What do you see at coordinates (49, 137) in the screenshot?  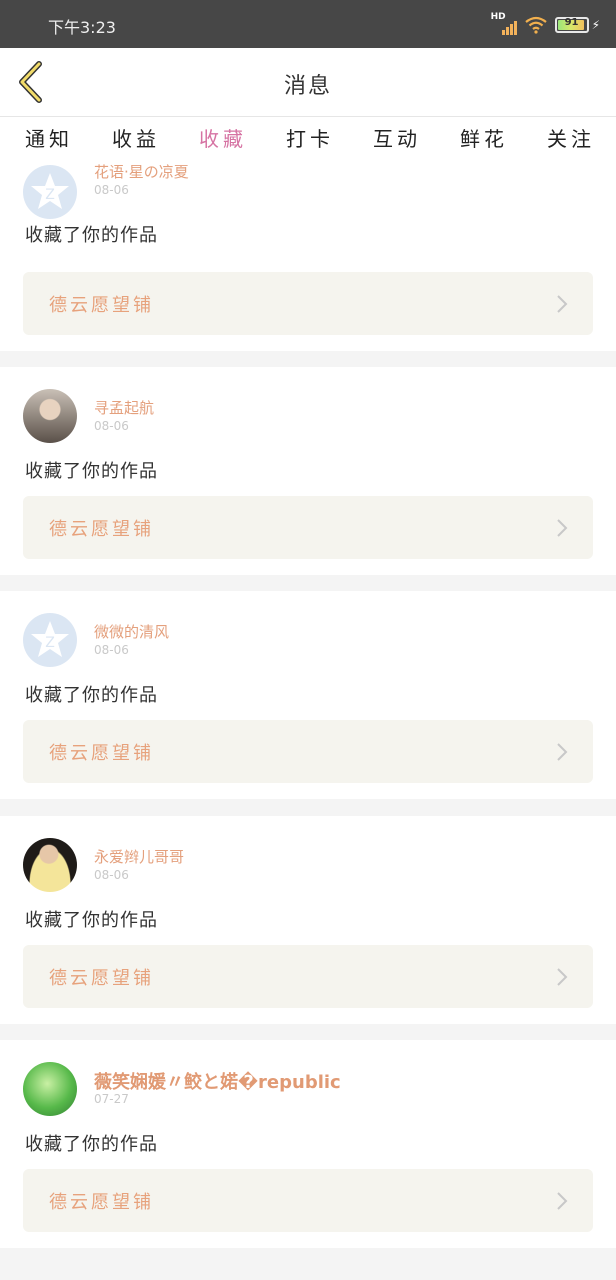 I see `tab-notifications: 通知` at bounding box center [49, 137].